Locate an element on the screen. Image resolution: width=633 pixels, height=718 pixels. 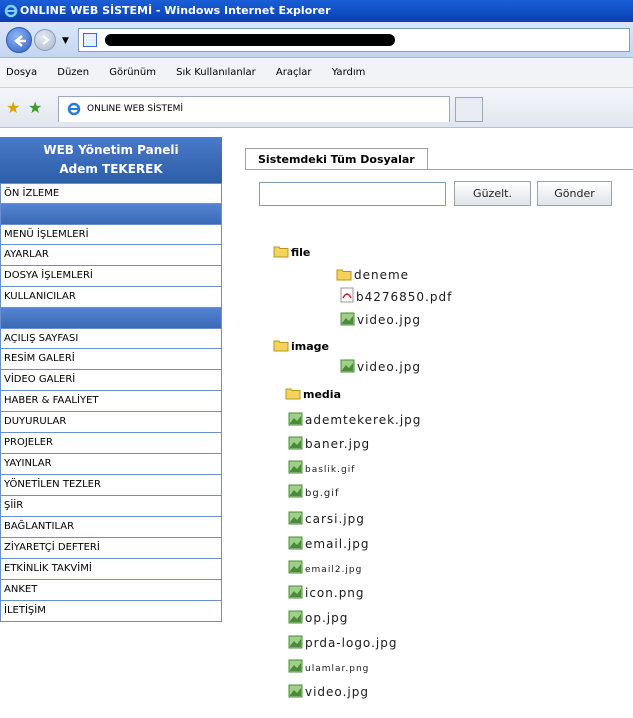
file-label: icon.png is located at coordinates (335, 593).